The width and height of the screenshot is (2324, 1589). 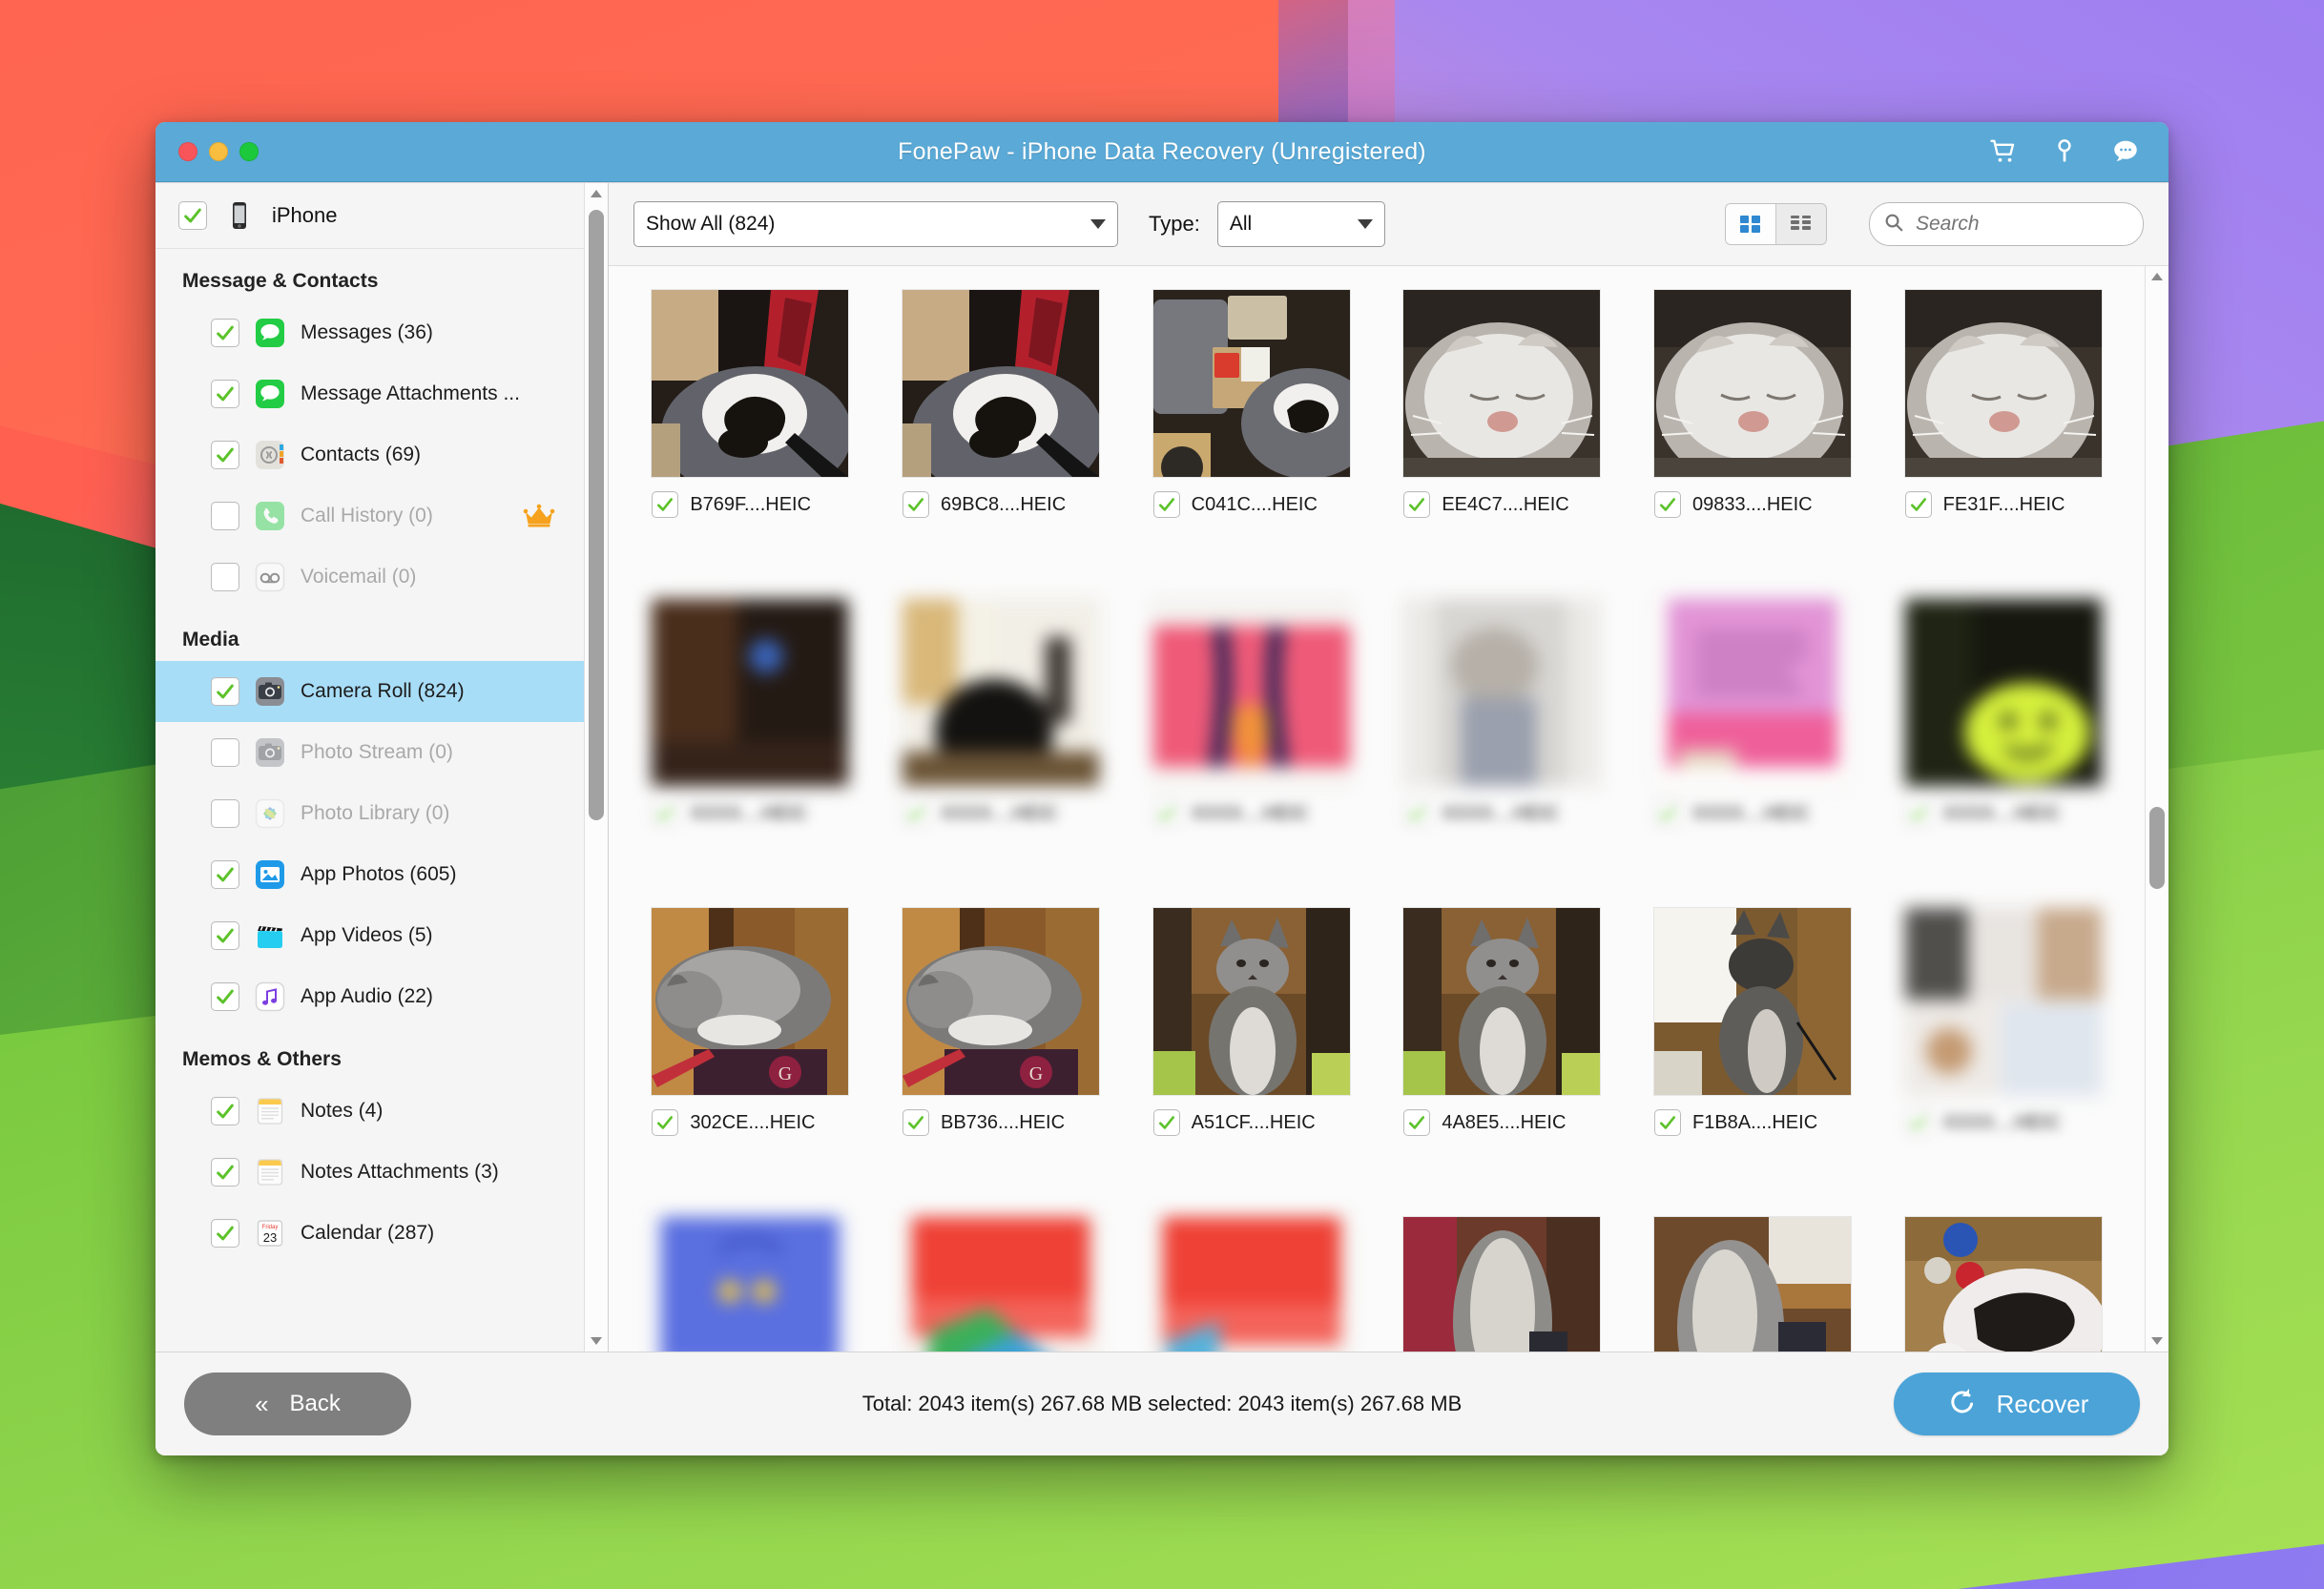 What do you see at coordinates (1001, 1052) in the screenshot?
I see `thumbnail-cell: G BB736....HEIC` at bounding box center [1001, 1052].